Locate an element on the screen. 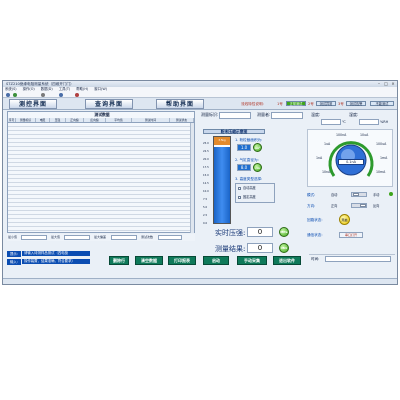 This screenshot has height=400, width=400. range-1nA: 1nA is located at coordinates (319, 158).